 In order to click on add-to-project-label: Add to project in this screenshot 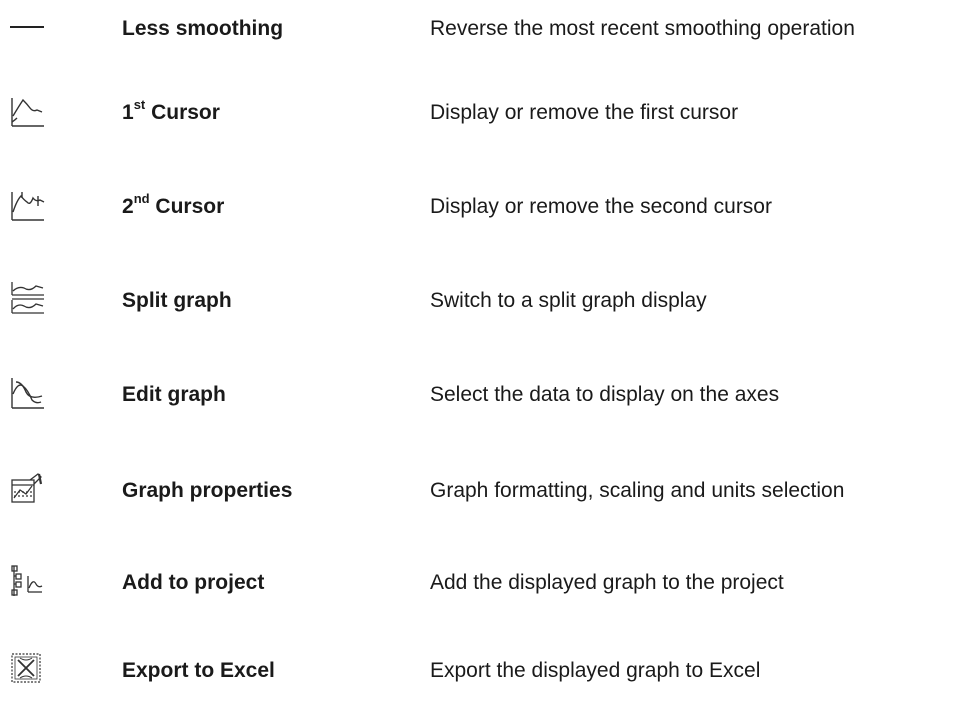, I will do `click(193, 582)`.